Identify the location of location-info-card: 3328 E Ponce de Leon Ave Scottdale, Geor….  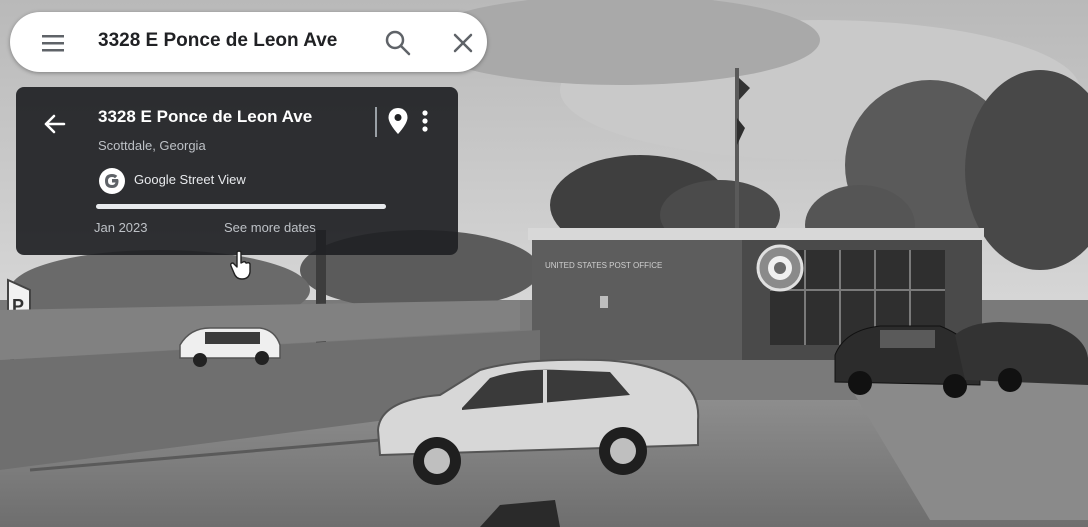
(237, 171).